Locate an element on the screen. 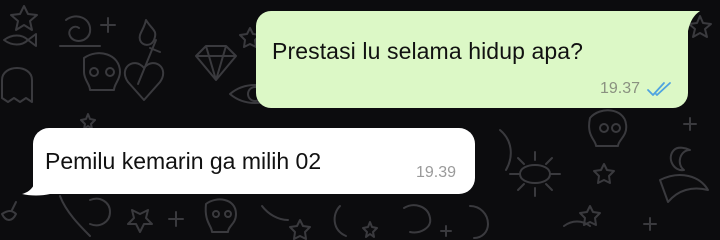 The height and width of the screenshot is (240, 720). double-check-read-icon is located at coordinates (659, 89).